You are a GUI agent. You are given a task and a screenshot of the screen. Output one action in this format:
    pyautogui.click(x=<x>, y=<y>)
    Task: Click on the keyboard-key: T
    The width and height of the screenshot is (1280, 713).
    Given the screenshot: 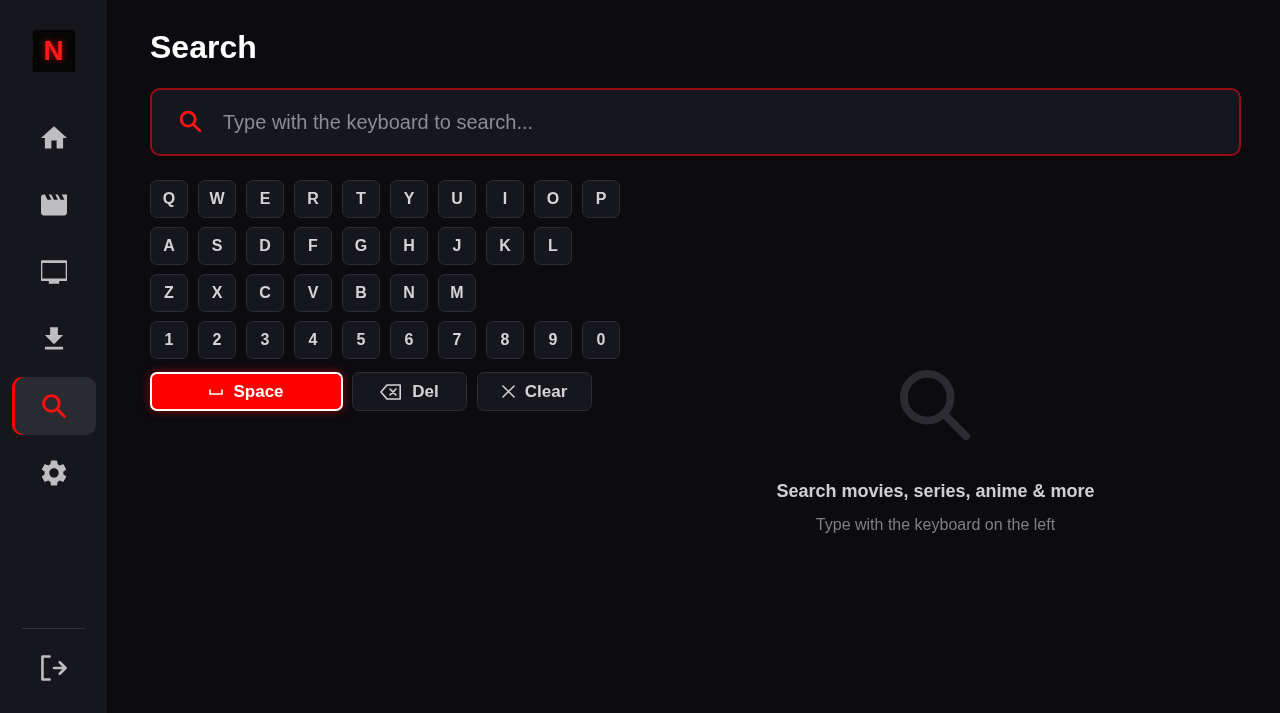 What is the action you would take?
    pyautogui.click(x=361, y=199)
    